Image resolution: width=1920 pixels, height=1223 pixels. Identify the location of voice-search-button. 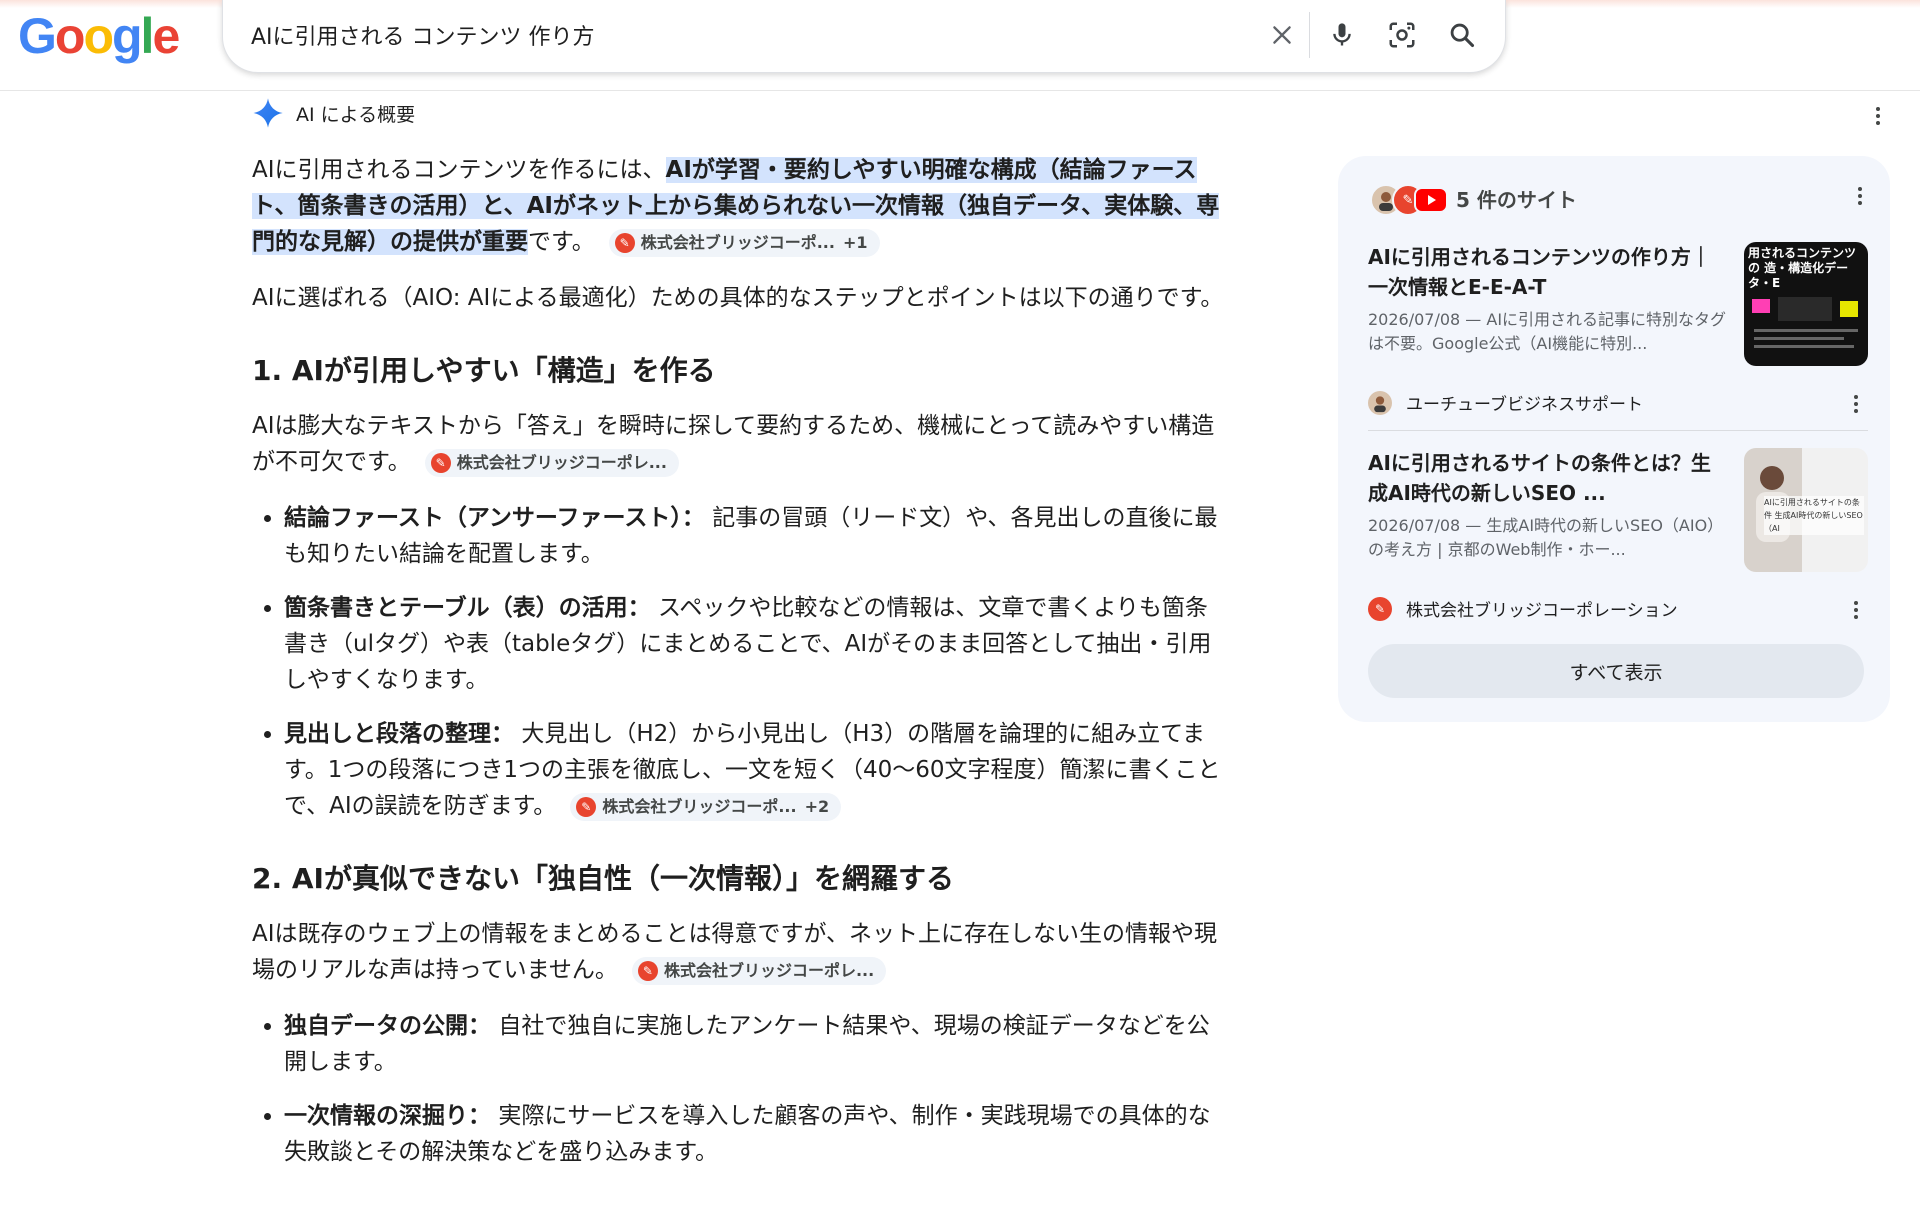
(1342, 35).